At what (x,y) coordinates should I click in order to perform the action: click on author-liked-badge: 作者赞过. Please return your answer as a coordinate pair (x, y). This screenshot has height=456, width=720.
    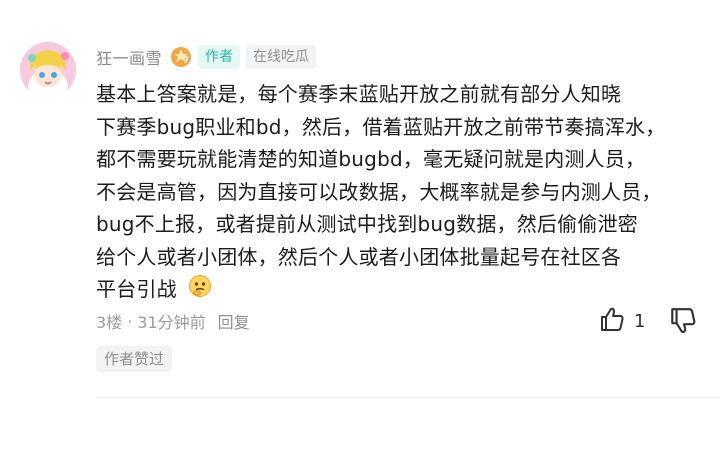
    Looking at the image, I should click on (134, 359).